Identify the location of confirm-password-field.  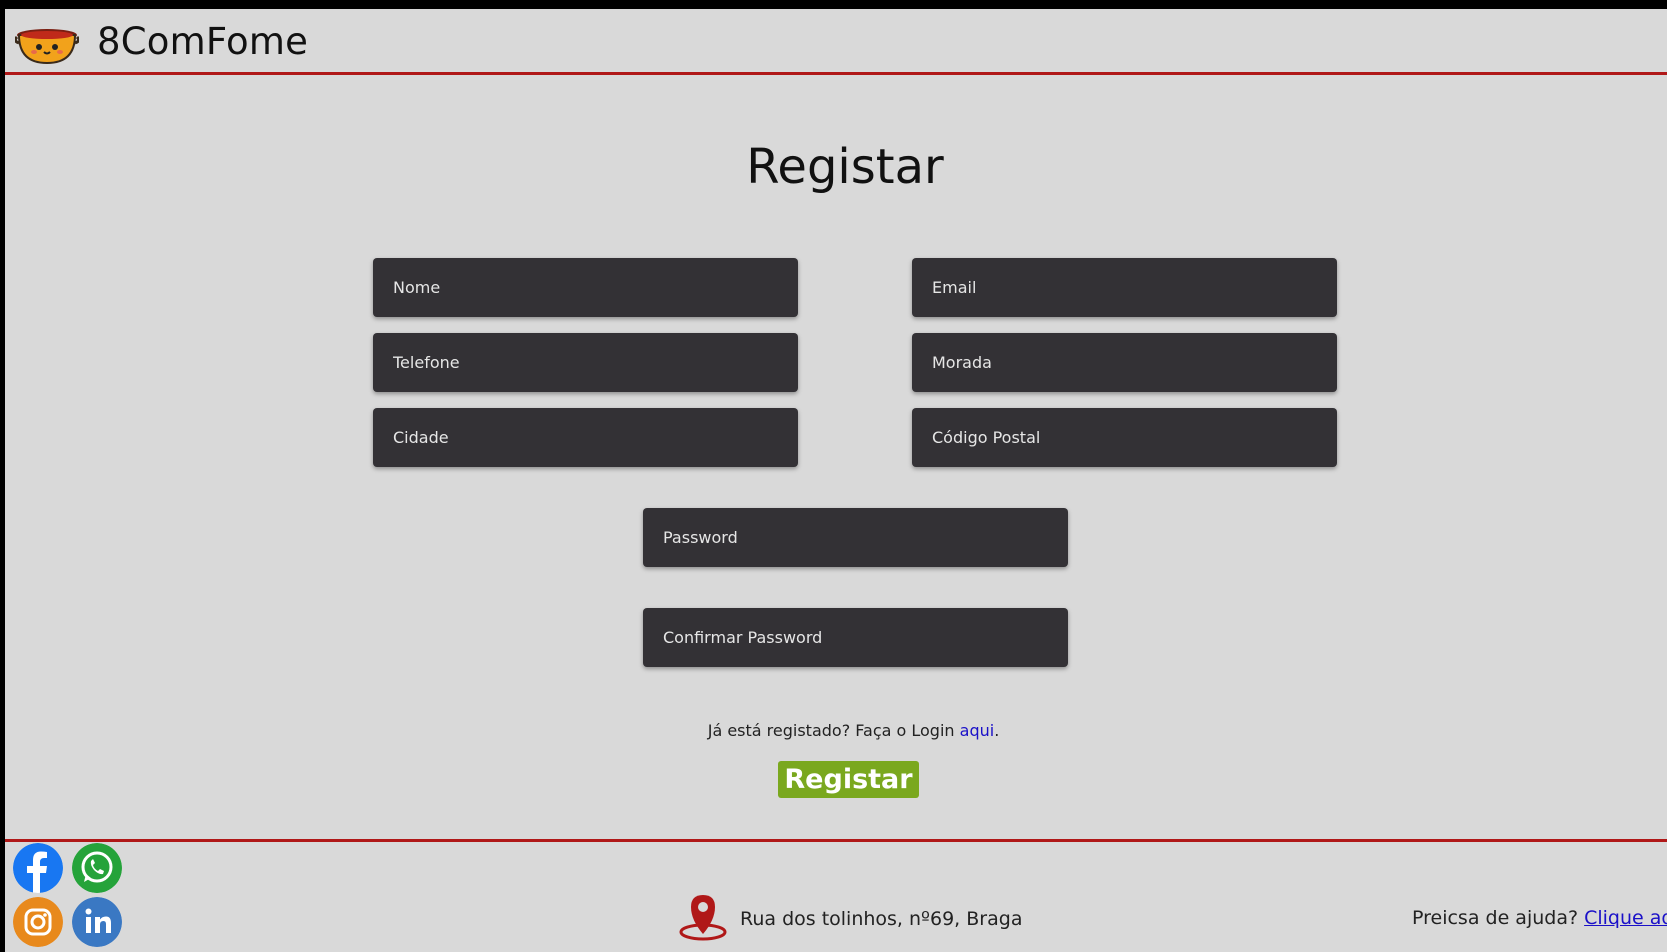
(855, 637).